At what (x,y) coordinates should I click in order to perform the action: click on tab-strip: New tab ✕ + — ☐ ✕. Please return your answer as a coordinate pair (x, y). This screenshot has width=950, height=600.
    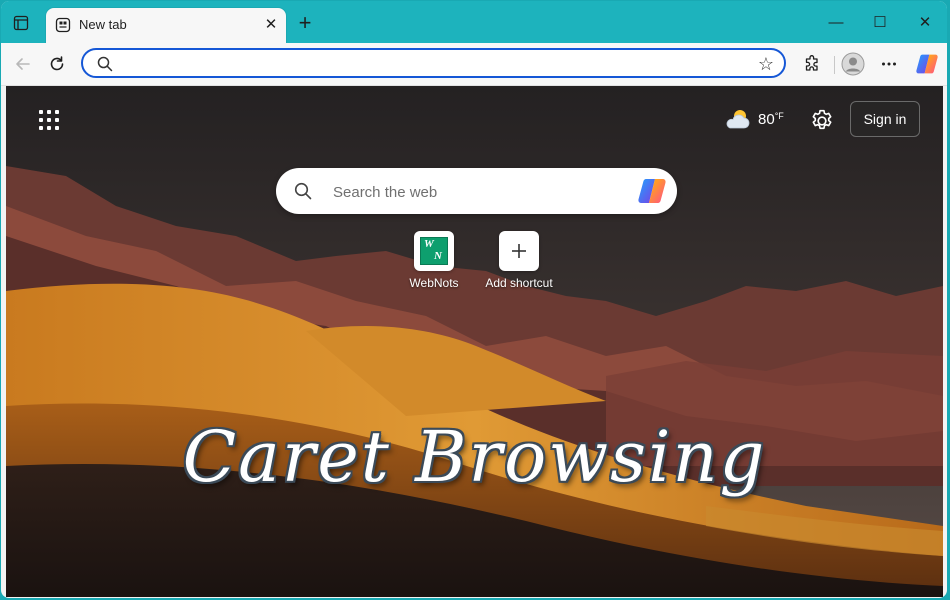
    Looking at the image, I should click on (474, 22).